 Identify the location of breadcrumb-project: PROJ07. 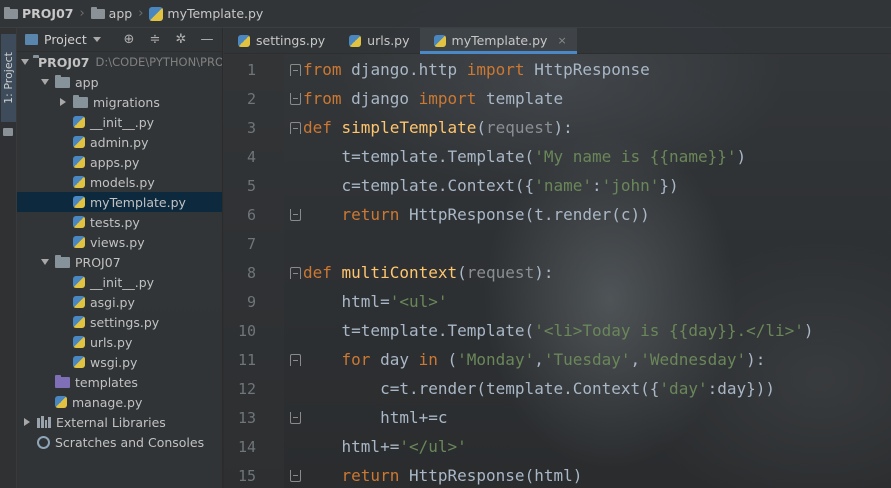
(38, 13).